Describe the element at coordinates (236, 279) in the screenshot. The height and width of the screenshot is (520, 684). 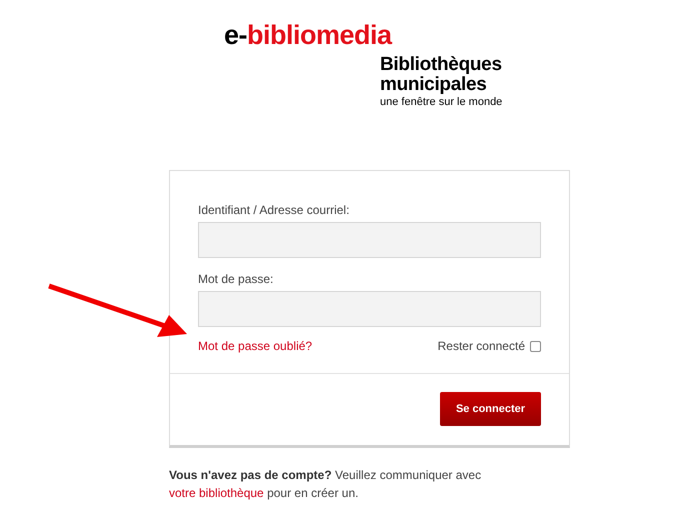
I see `field-label: Mot de passe:` at that location.